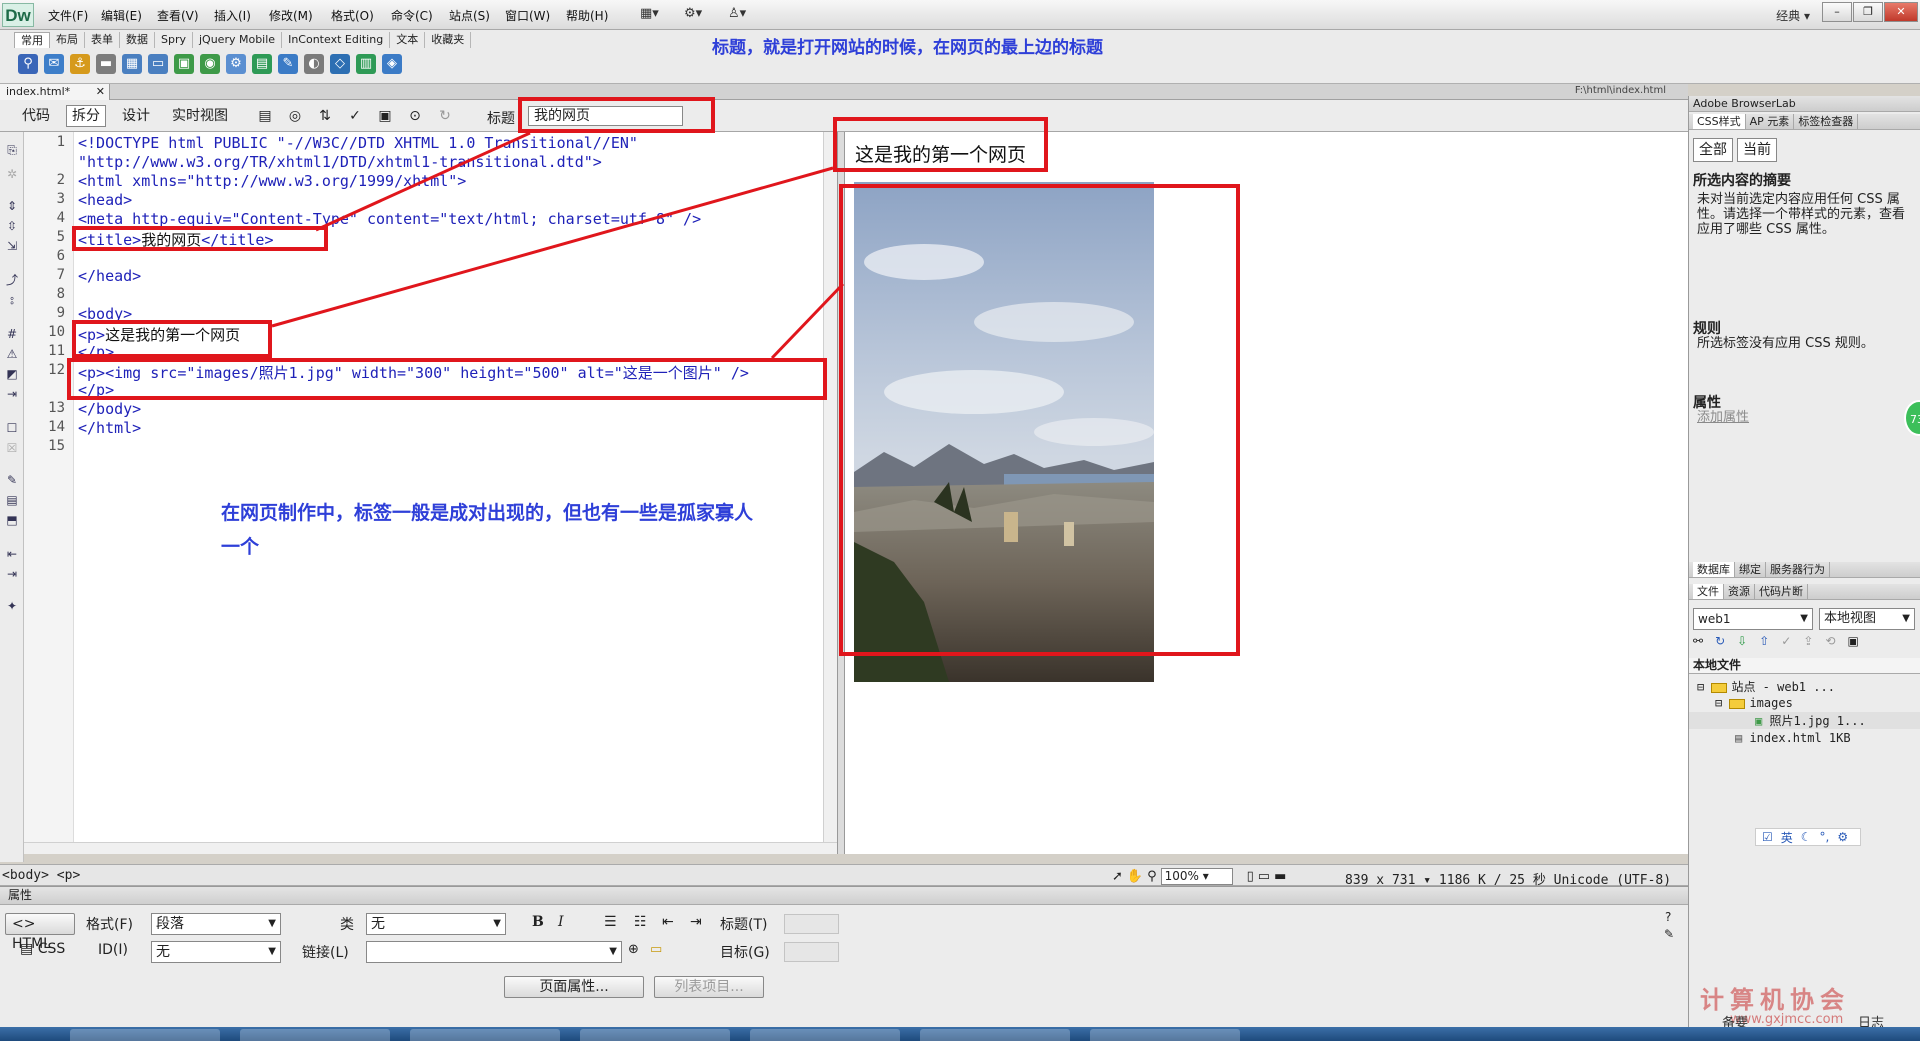  What do you see at coordinates (737, 13) in the screenshot?
I see `site-icon: ♙▾` at bounding box center [737, 13].